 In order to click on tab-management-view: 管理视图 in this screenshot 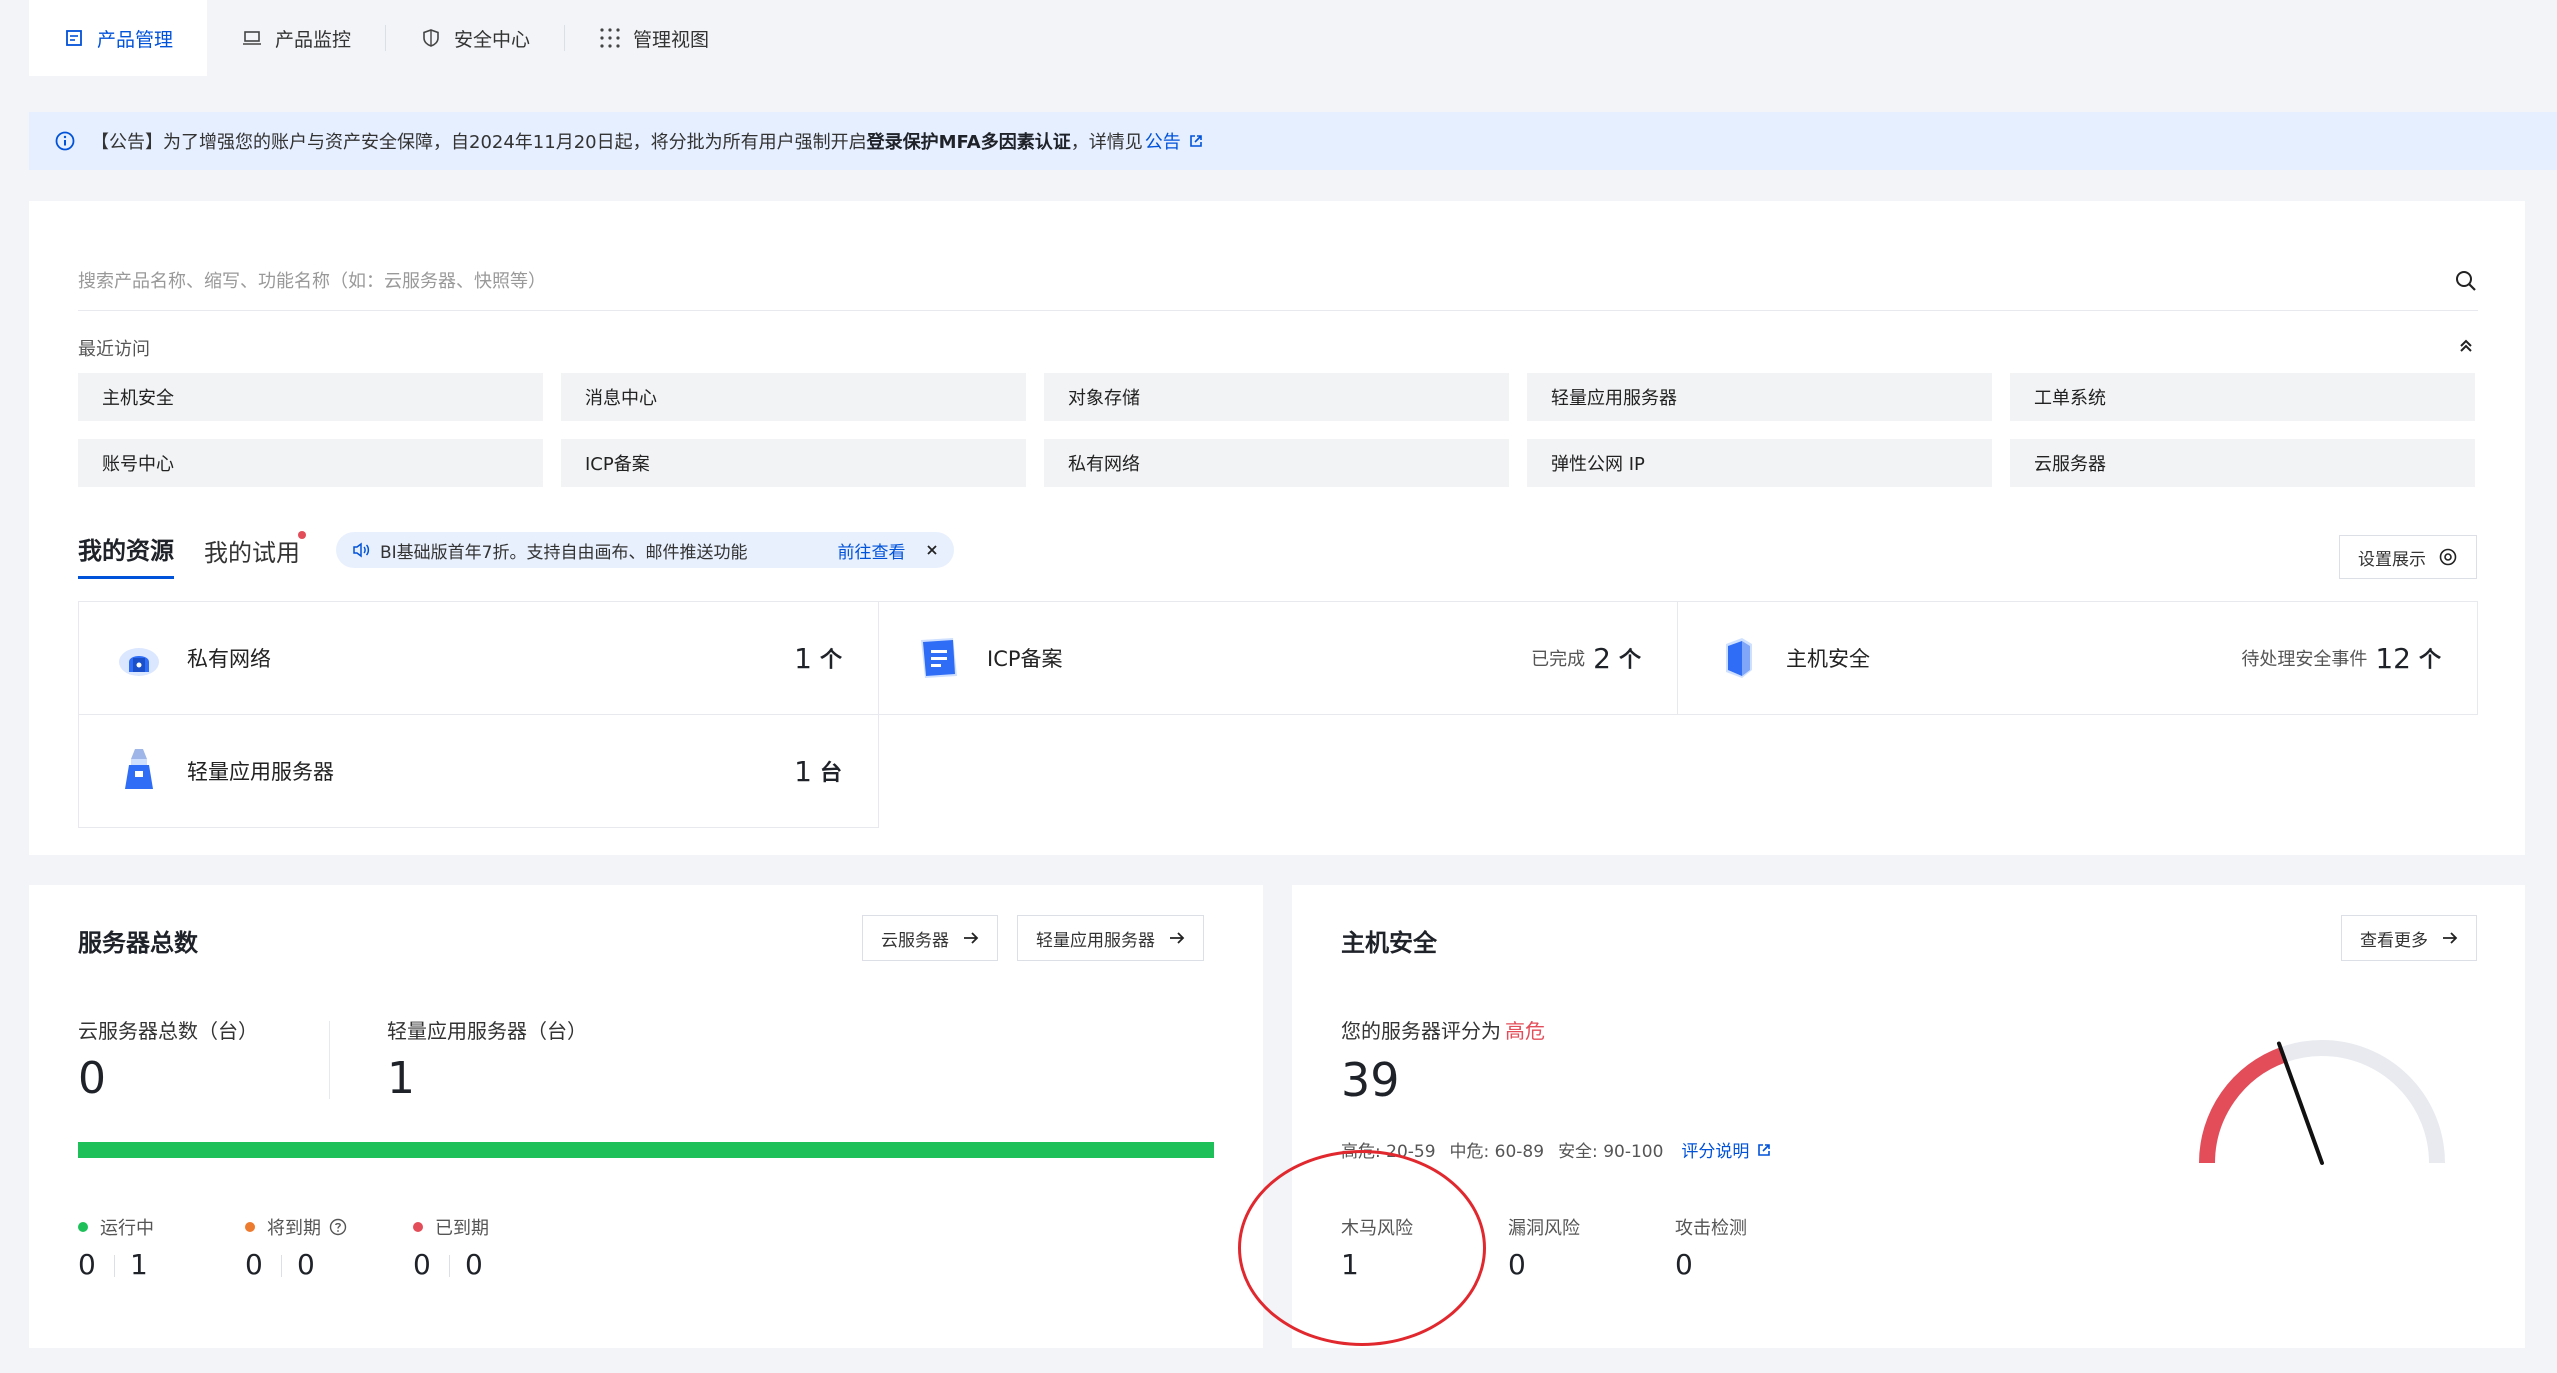, I will do `click(654, 38)`.